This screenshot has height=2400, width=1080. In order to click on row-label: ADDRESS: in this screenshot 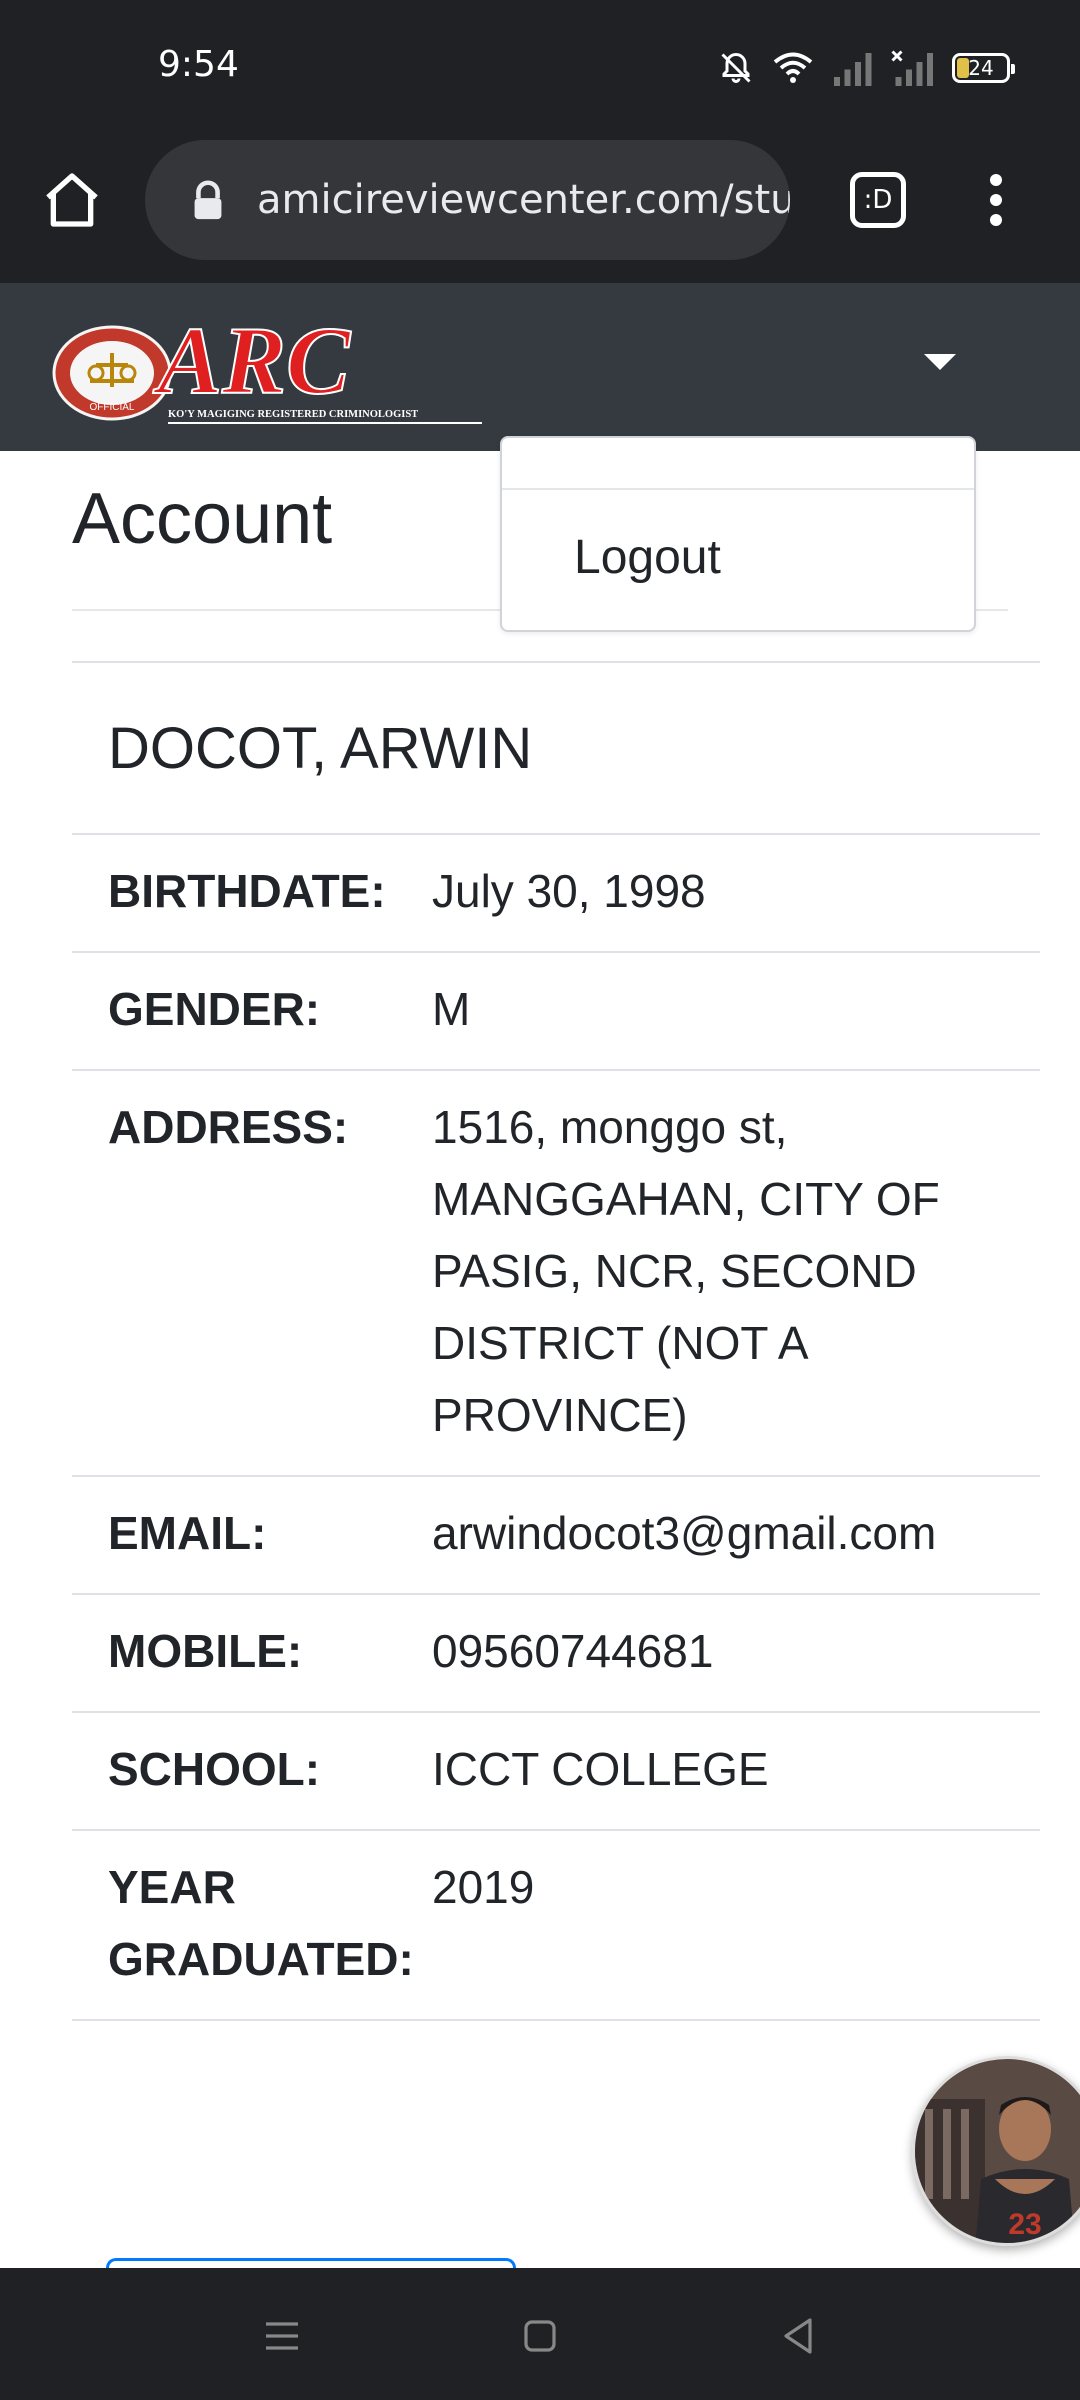, I will do `click(228, 1127)`.